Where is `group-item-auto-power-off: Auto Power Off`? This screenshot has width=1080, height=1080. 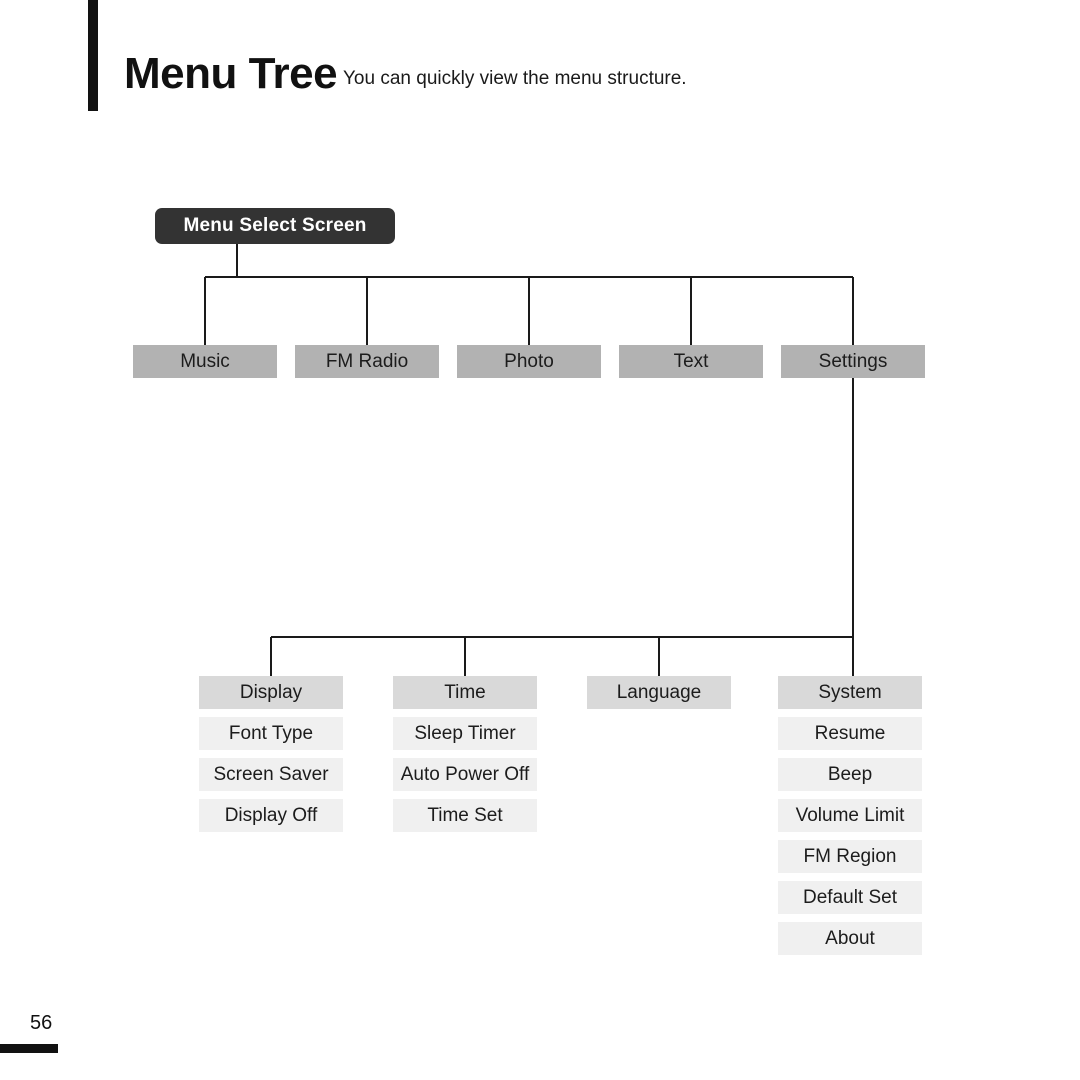 group-item-auto-power-off: Auto Power Off is located at coordinates (465, 774).